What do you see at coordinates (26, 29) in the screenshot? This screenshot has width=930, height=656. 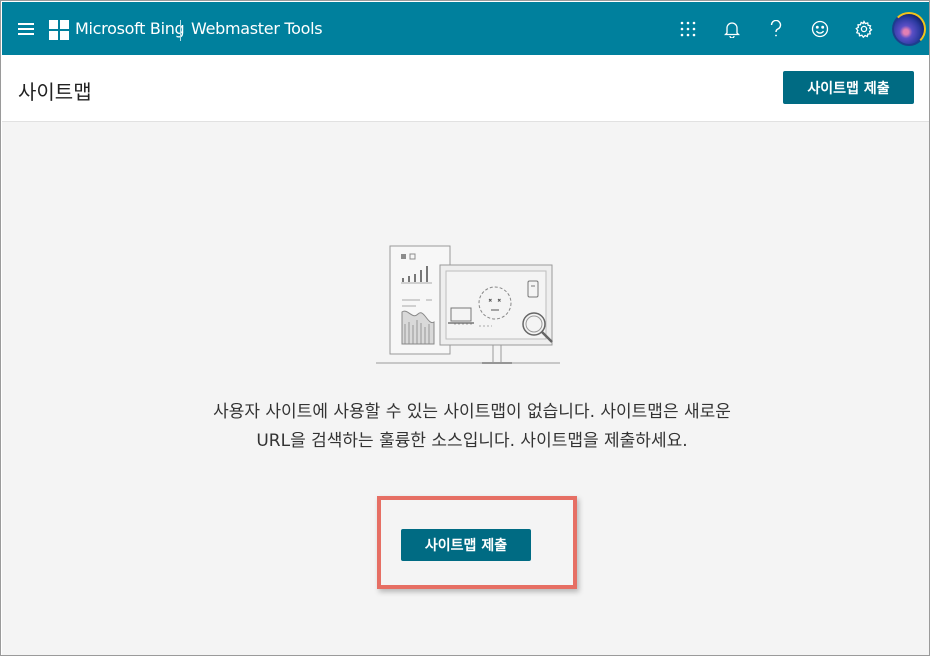 I see `menu-icon` at bounding box center [26, 29].